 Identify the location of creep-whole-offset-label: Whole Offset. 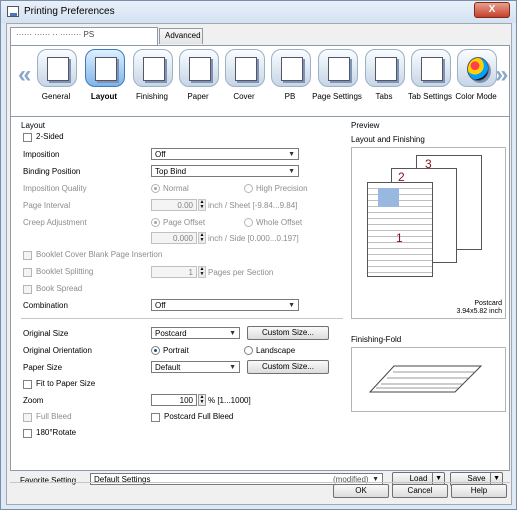
(279, 222).